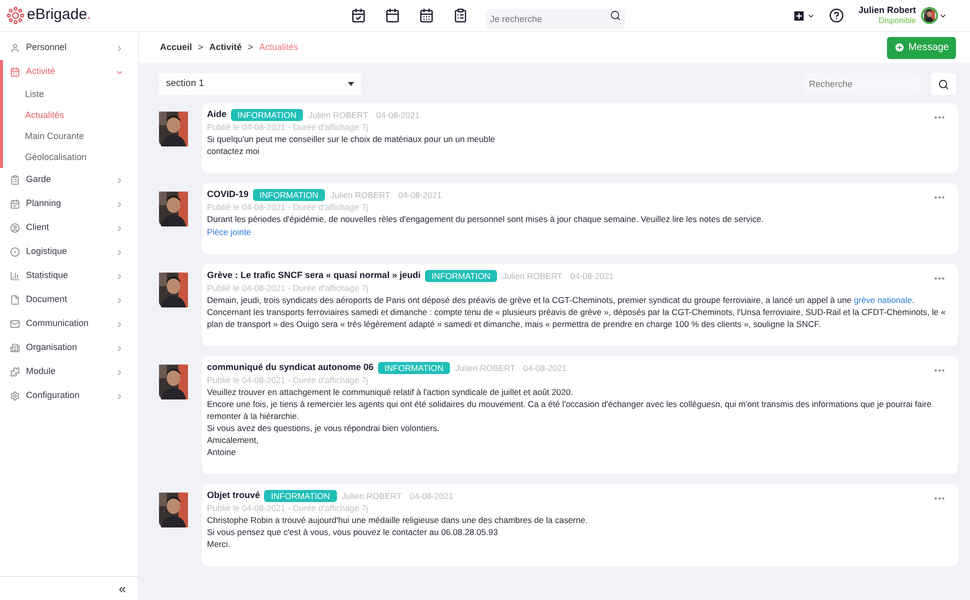  What do you see at coordinates (390, 392) in the screenshot?
I see `post-text: Veuillez trouver en attachgement le communiqué relatif à l'action syndicale de juillet et août 2020.` at bounding box center [390, 392].